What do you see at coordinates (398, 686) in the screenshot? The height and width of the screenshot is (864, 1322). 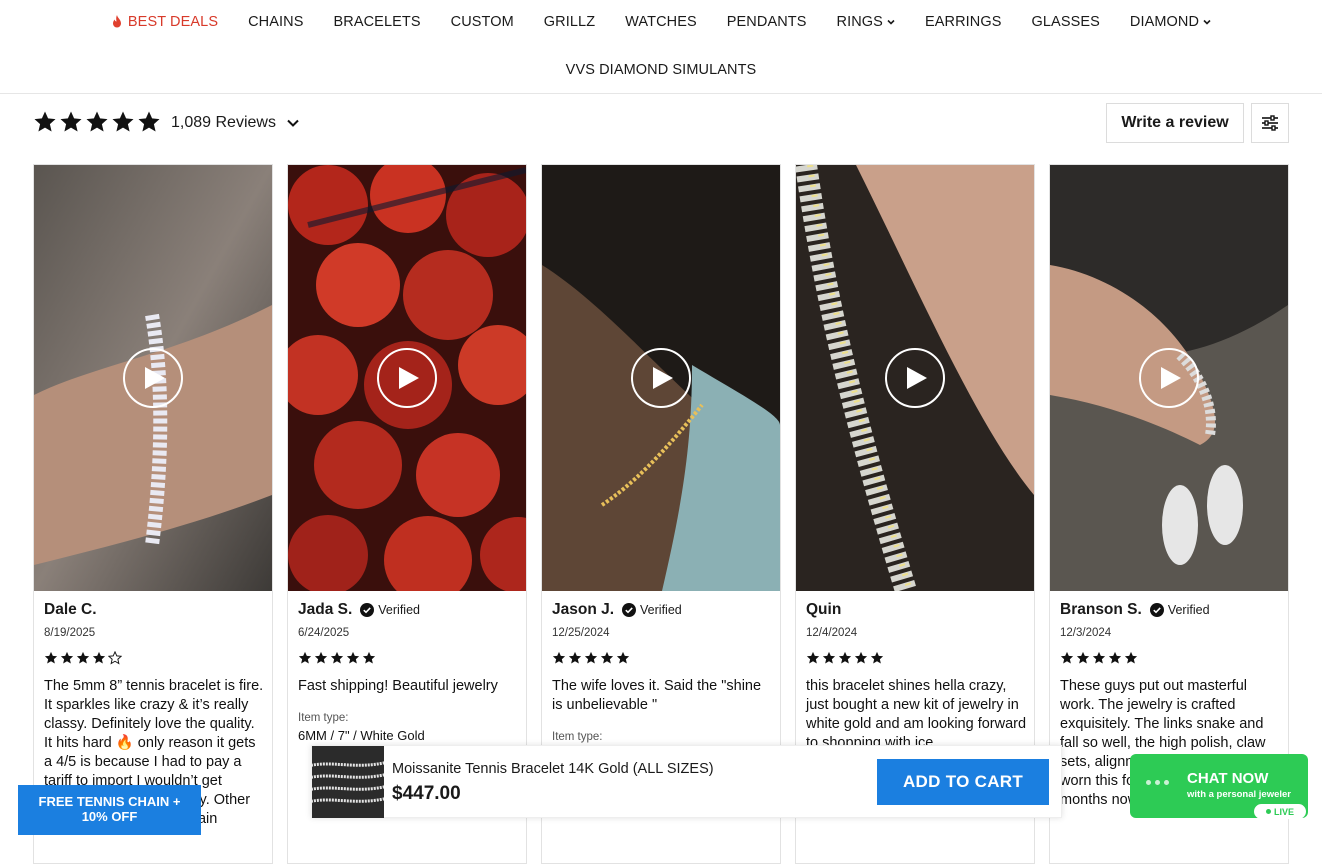 I see `review-text: Fast shipping! Beautiful jewelry` at bounding box center [398, 686].